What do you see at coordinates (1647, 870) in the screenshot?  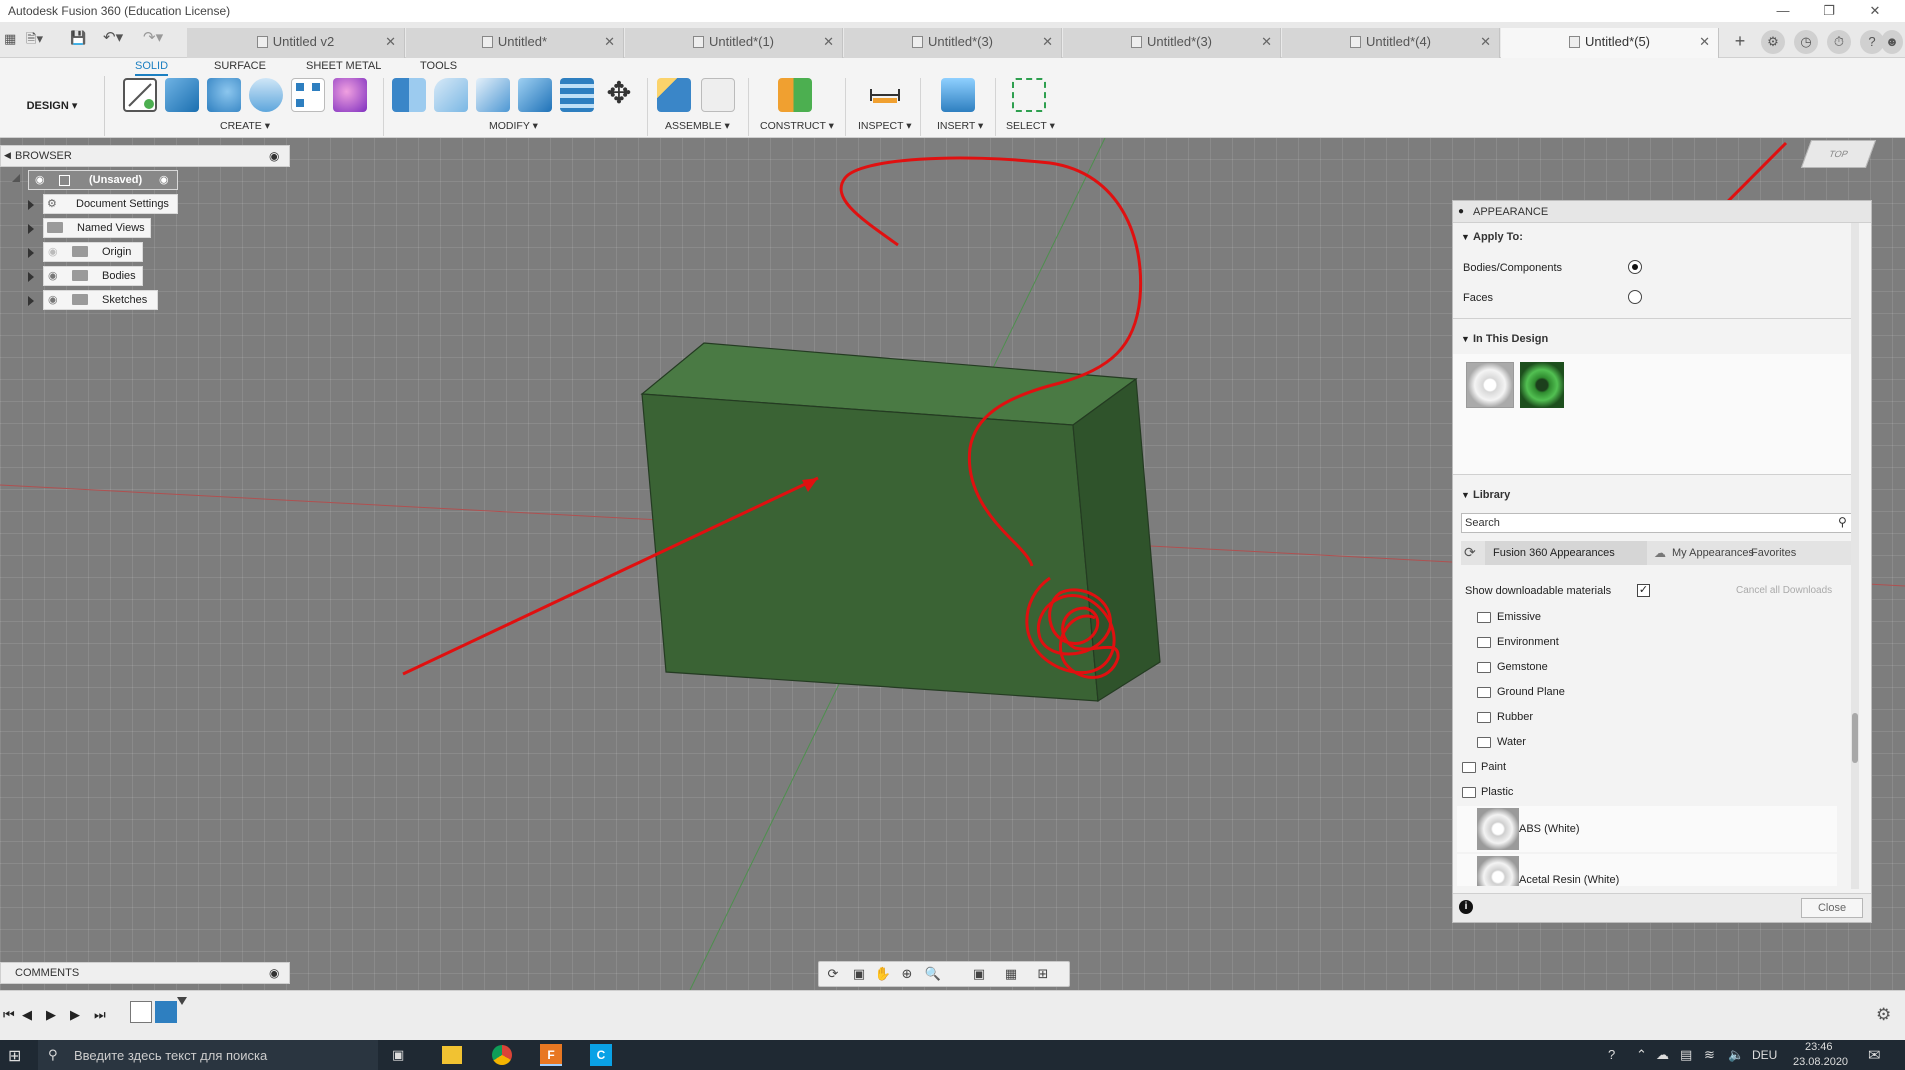 I see `material-row-acetal-resin: Acetal Resin (White)` at bounding box center [1647, 870].